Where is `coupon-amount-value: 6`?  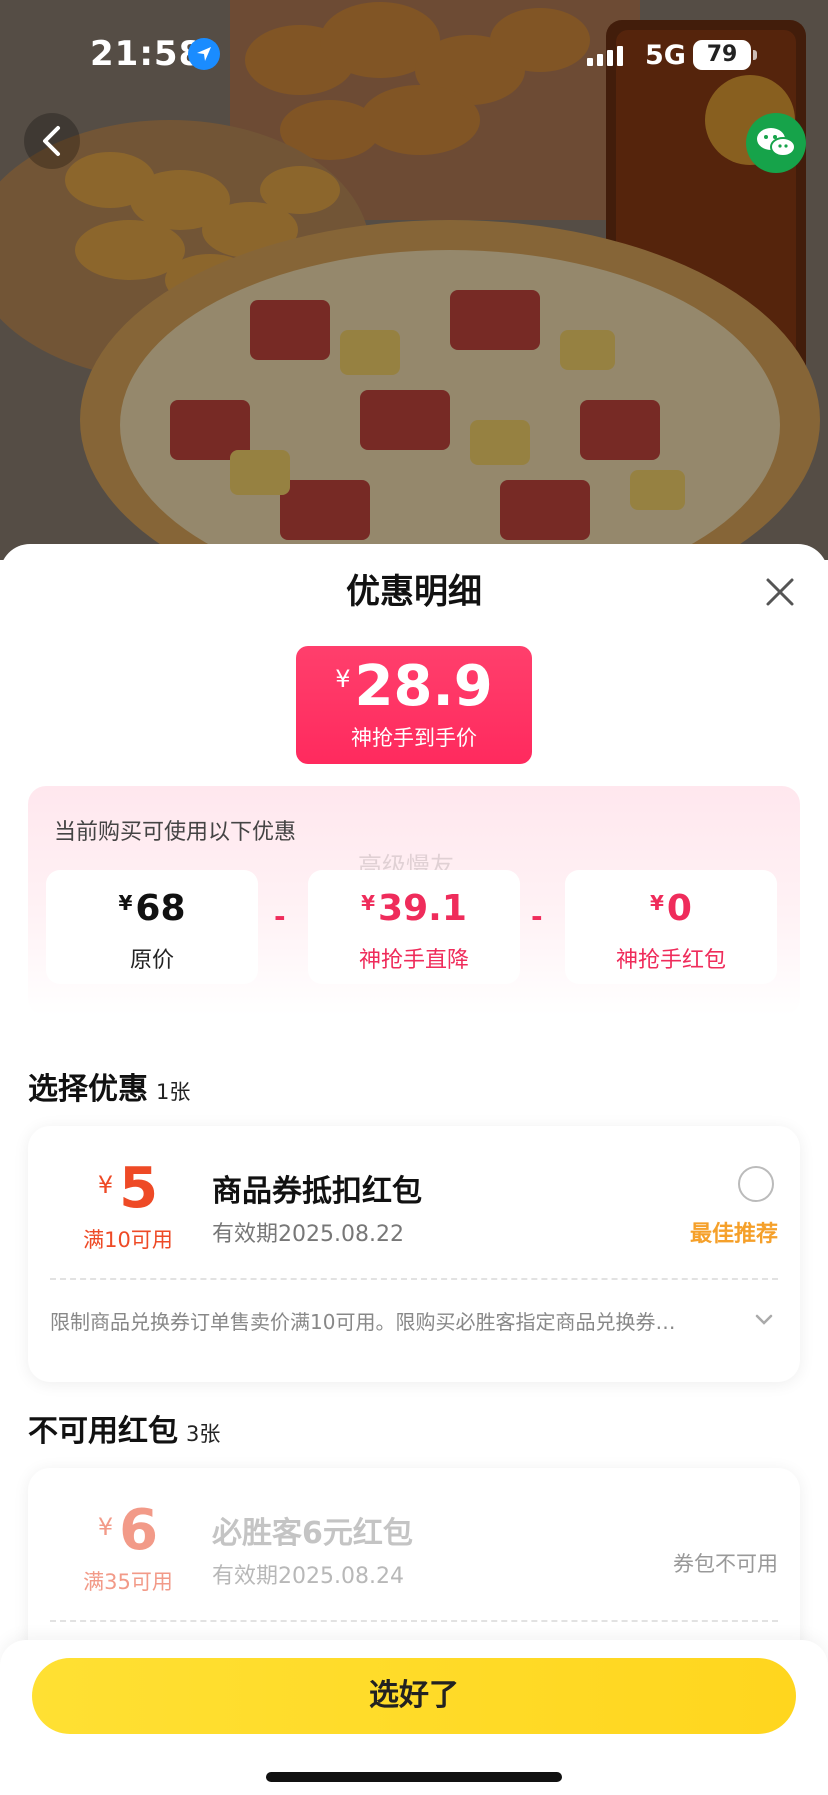 coupon-amount-value: 6 is located at coordinates (139, 1530).